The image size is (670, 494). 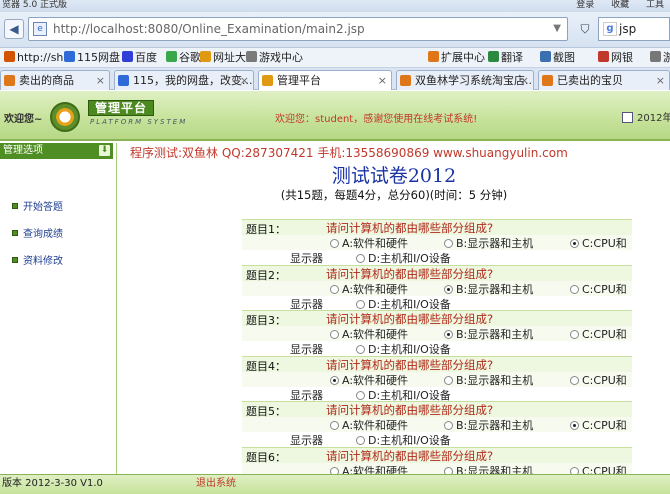 What do you see at coordinates (615, 57) in the screenshot?
I see `bookmark-item: 网银` at bounding box center [615, 57].